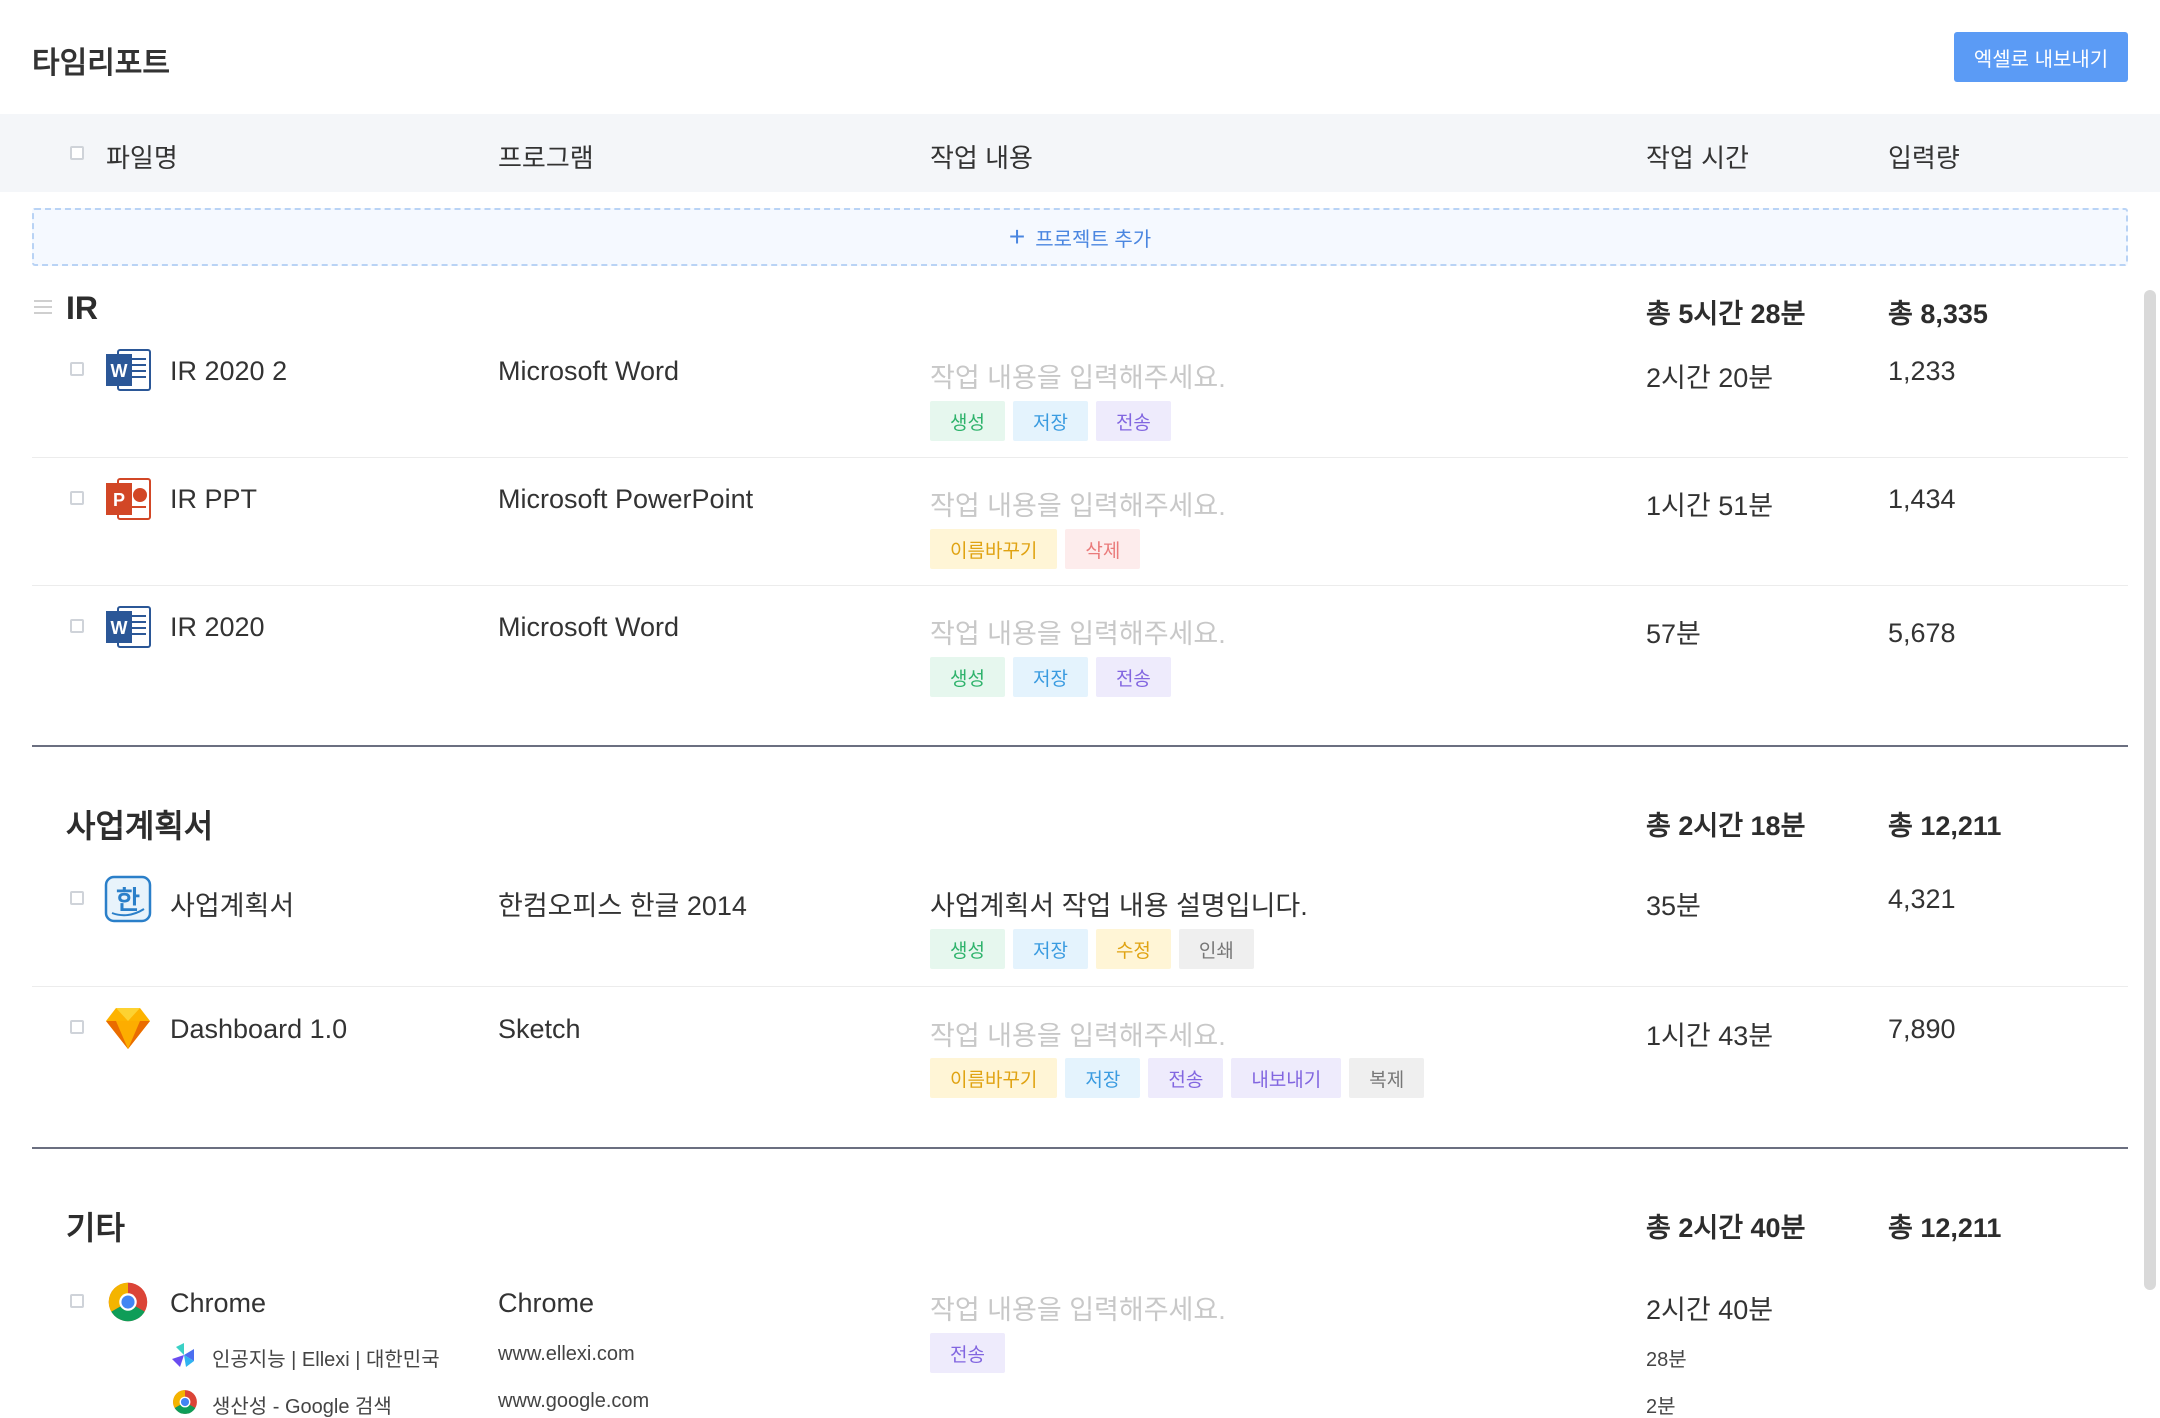 This screenshot has width=2160, height=1418. What do you see at coordinates (1673, 634) in the screenshot?
I see `work-time: 57분` at bounding box center [1673, 634].